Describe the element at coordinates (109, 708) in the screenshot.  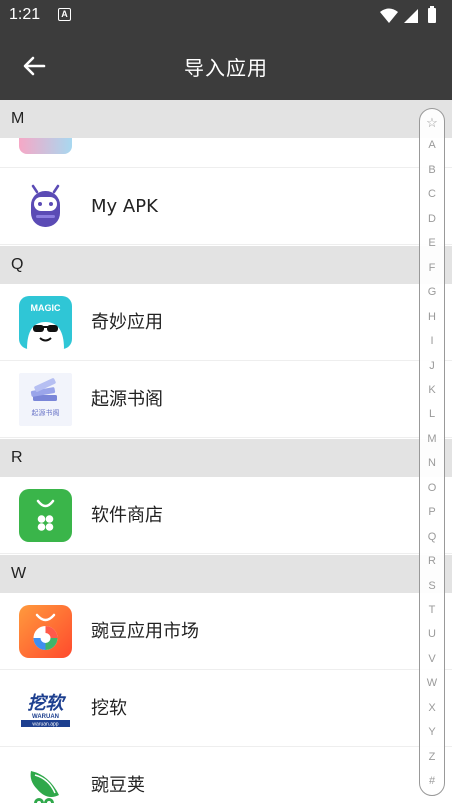
I see `app-name: 挖软` at that location.